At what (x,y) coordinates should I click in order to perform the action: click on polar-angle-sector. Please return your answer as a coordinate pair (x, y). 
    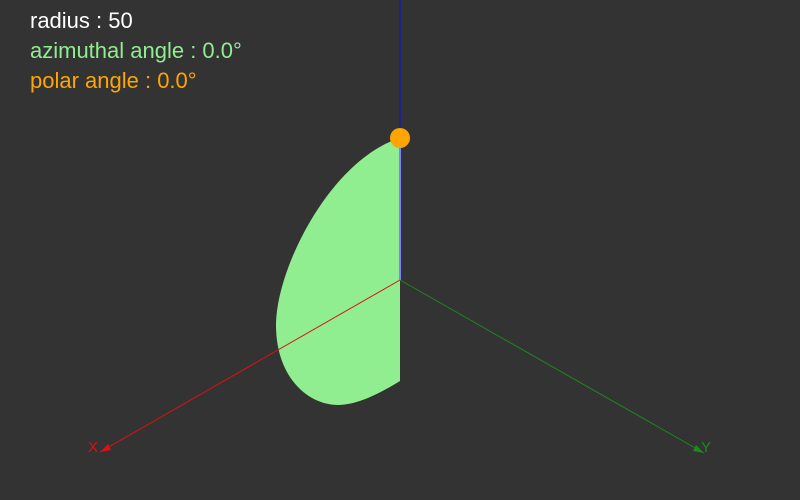
    Looking at the image, I should click on (337, 271).